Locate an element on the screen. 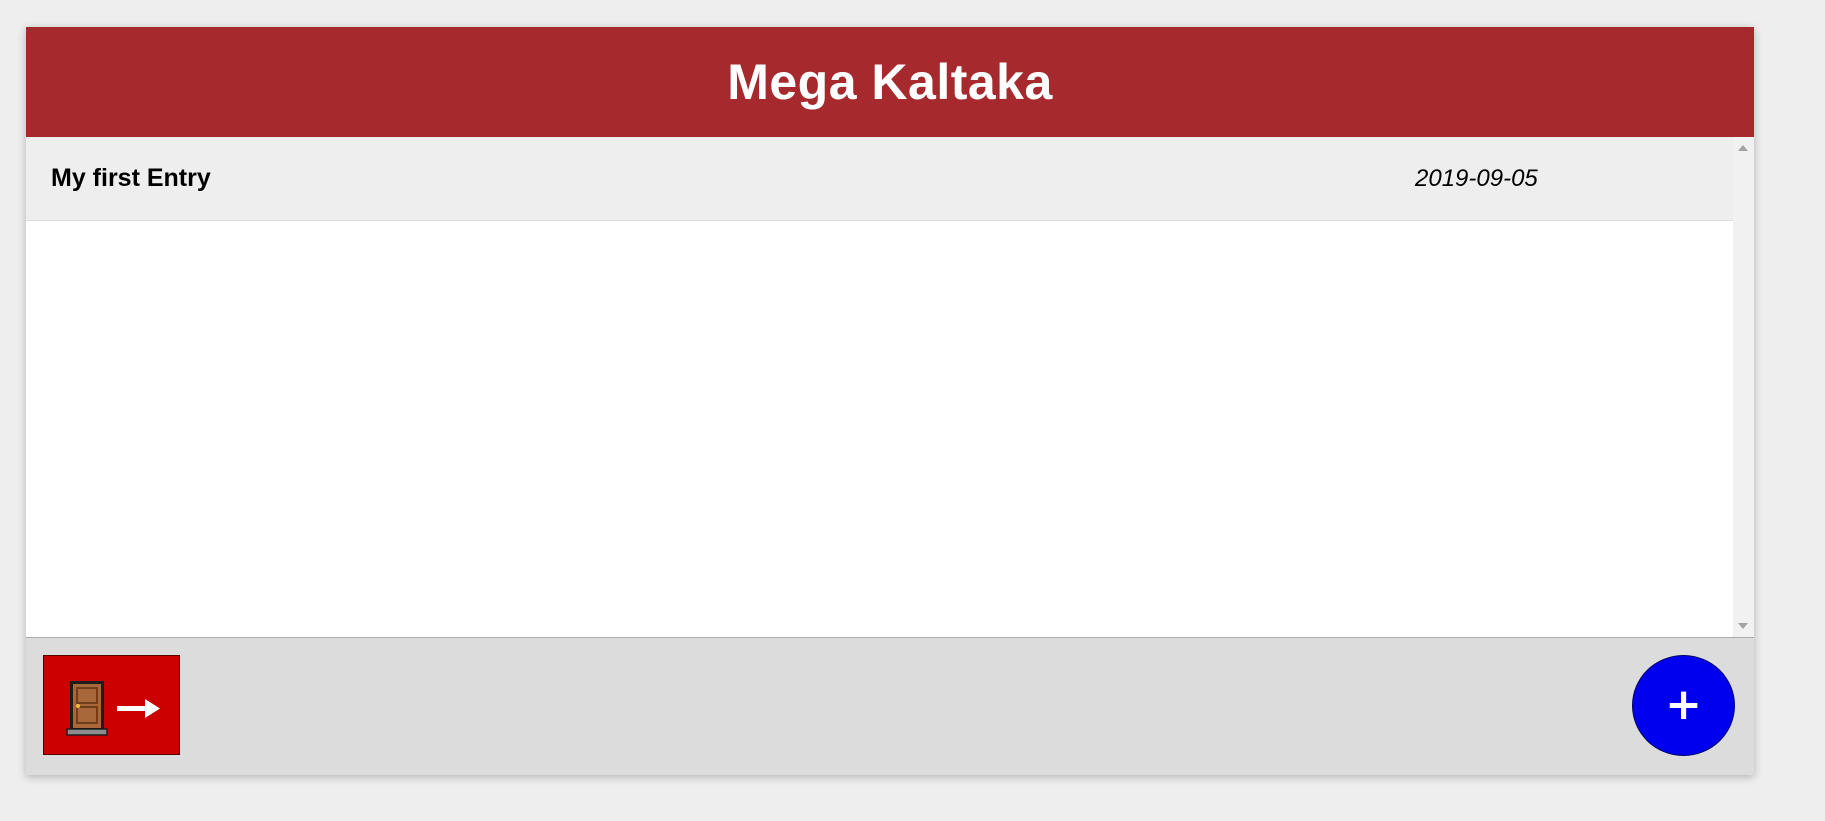  entry-title: My first Entry is located at coordinates (131, 178).